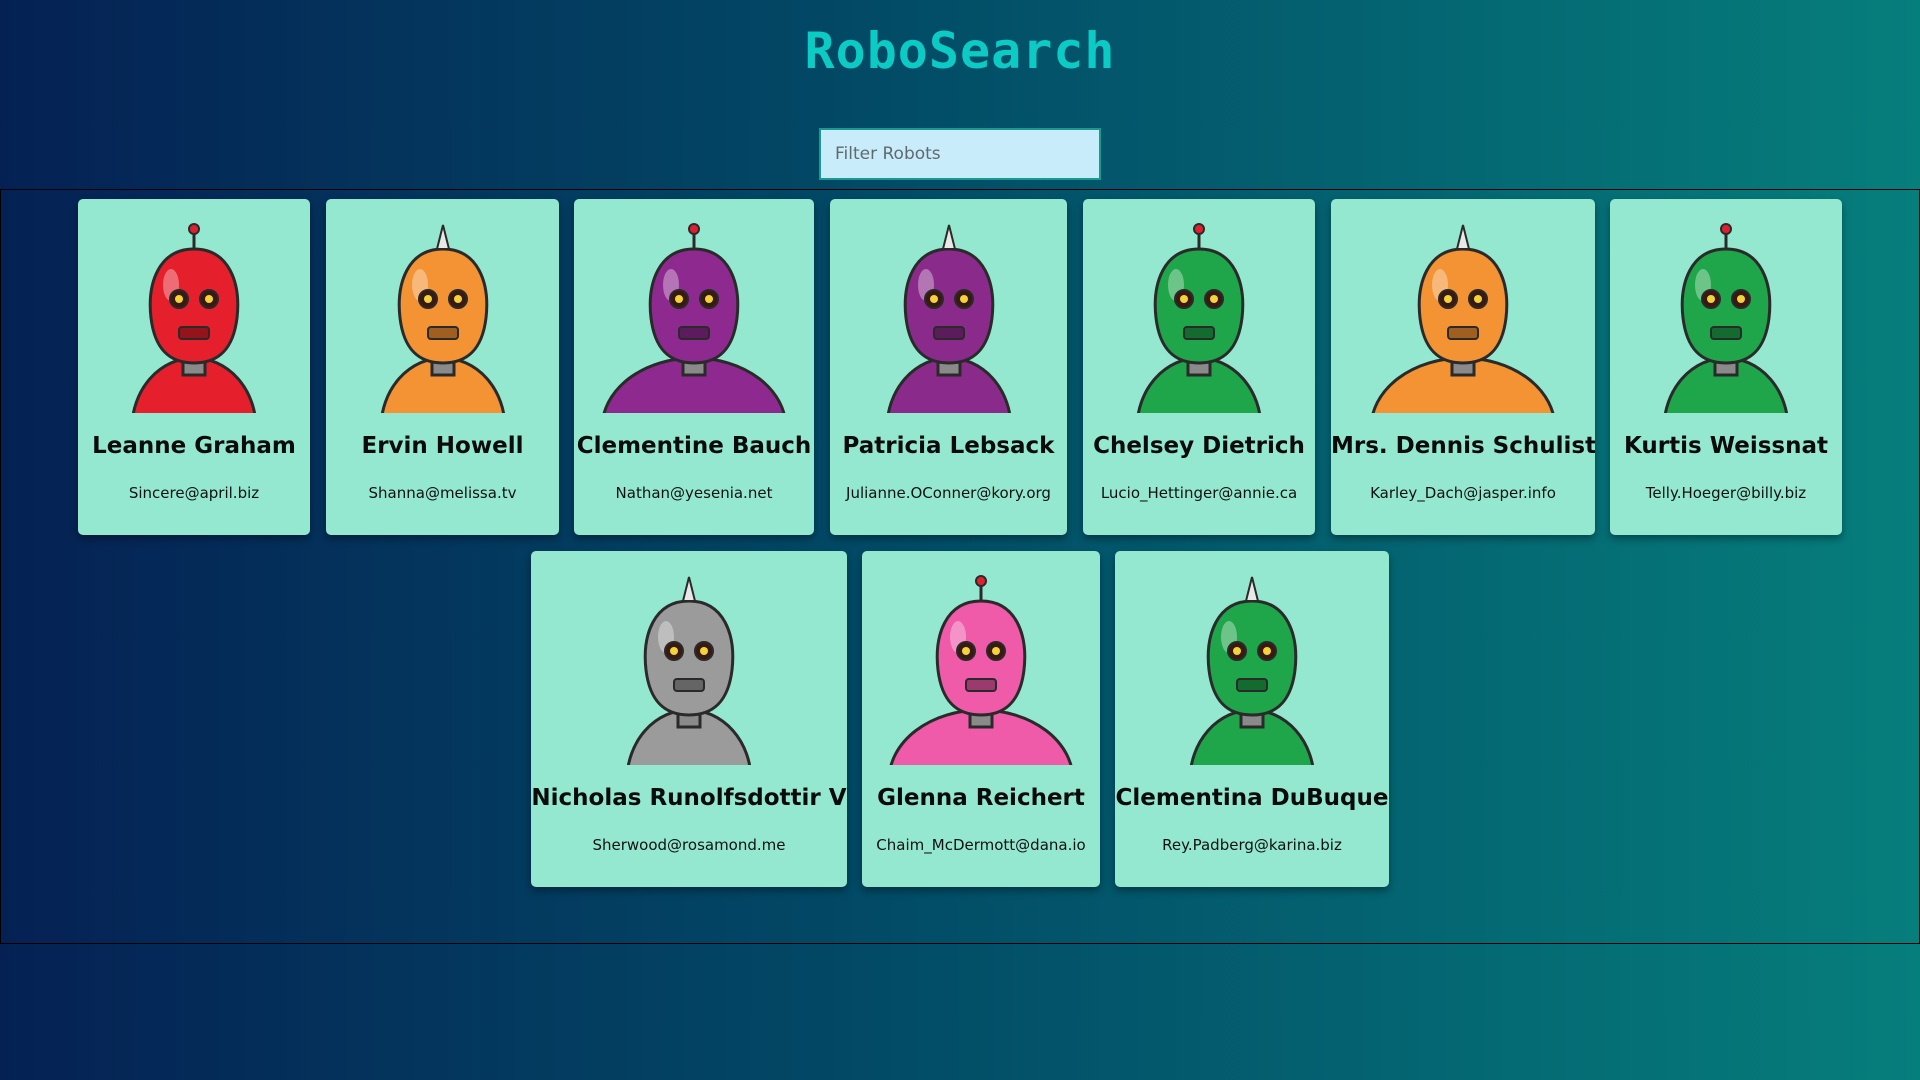 The width and height of the screenshot is (1920, 1080). Describe the element at coordinates (981, 798) in the screenshot. I see `robot-name: Glenna Reichert` at that location.